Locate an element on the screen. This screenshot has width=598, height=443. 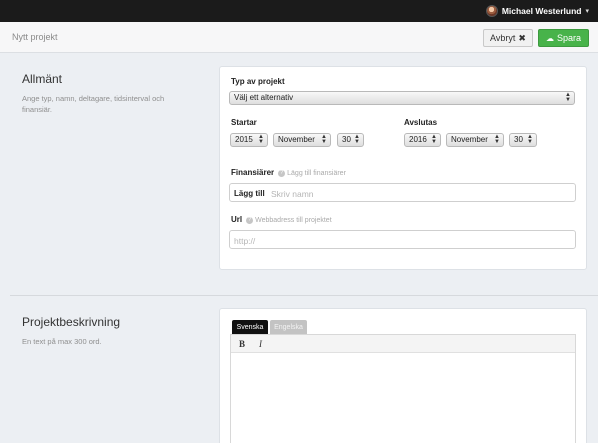
project-type-value: Välj ett alternativ is located at coordinates (264, 97).